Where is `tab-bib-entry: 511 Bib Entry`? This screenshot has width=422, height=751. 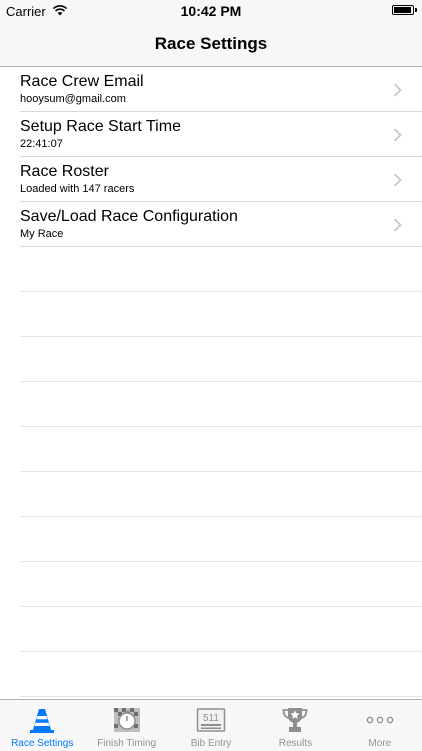 tab-bib-entry: 511 Bib Entry is located at coordinates (211, 725).